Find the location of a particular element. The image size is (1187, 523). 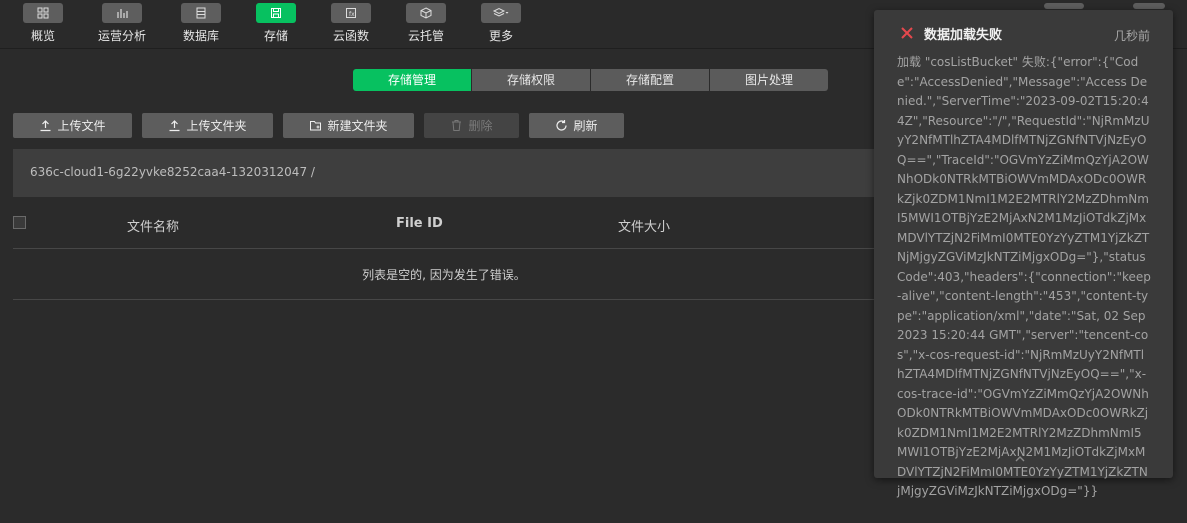

layers-icon is located at coordinates (501, 13).